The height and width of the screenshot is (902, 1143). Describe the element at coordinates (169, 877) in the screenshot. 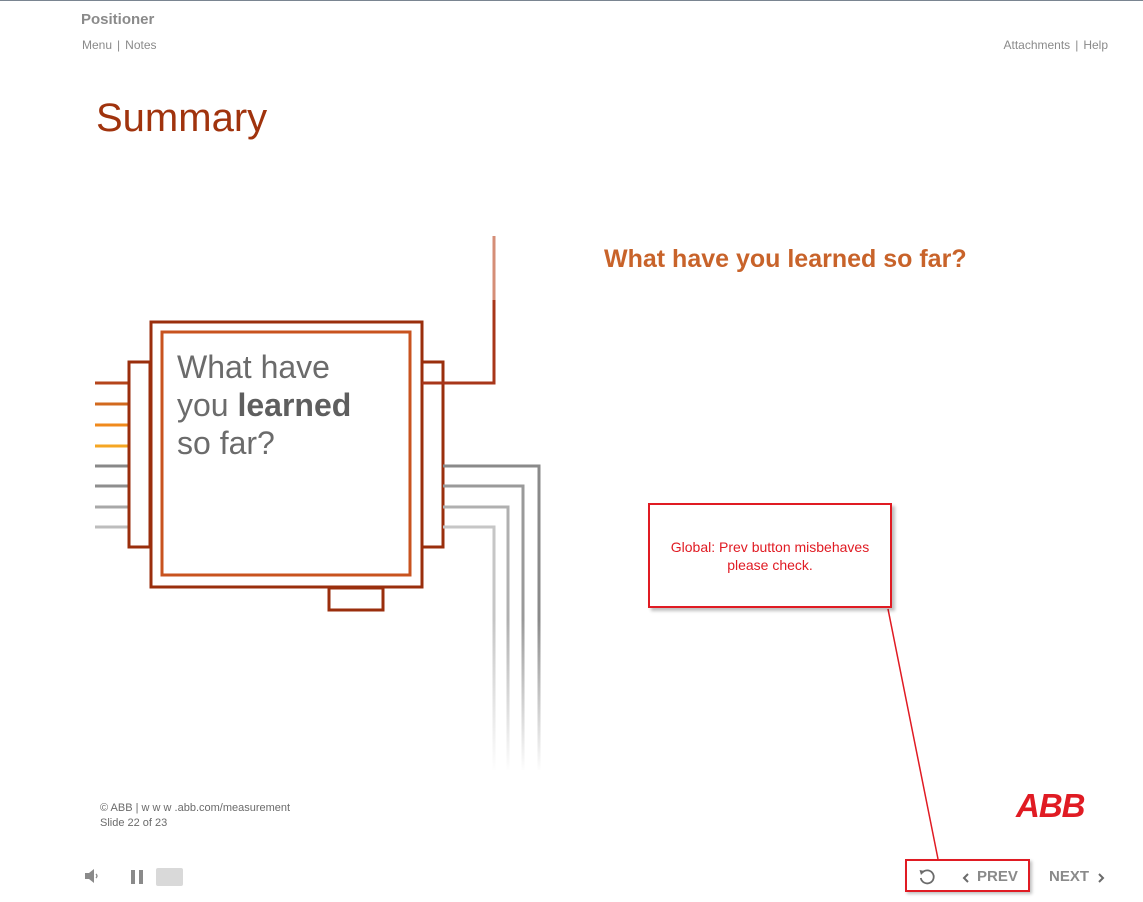

I see `seek-bar` at that location.